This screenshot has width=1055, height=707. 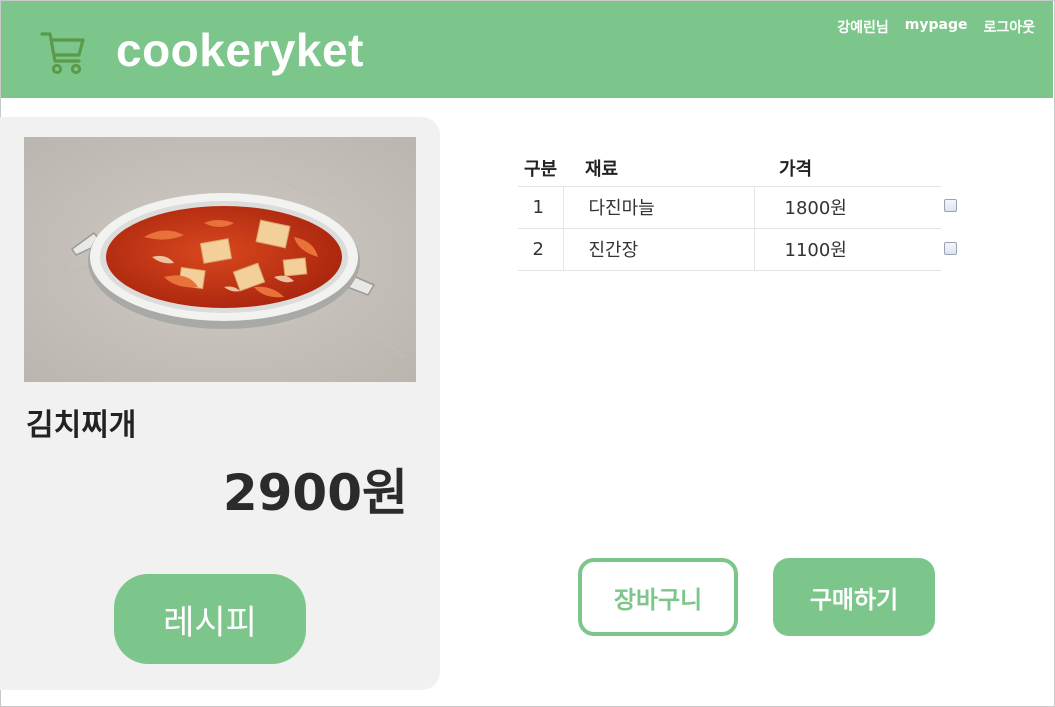 What do you see at coordinates (602, 169) in the screenshot?
I see `col-header-name: 재료` at bounding box center [602, 169].